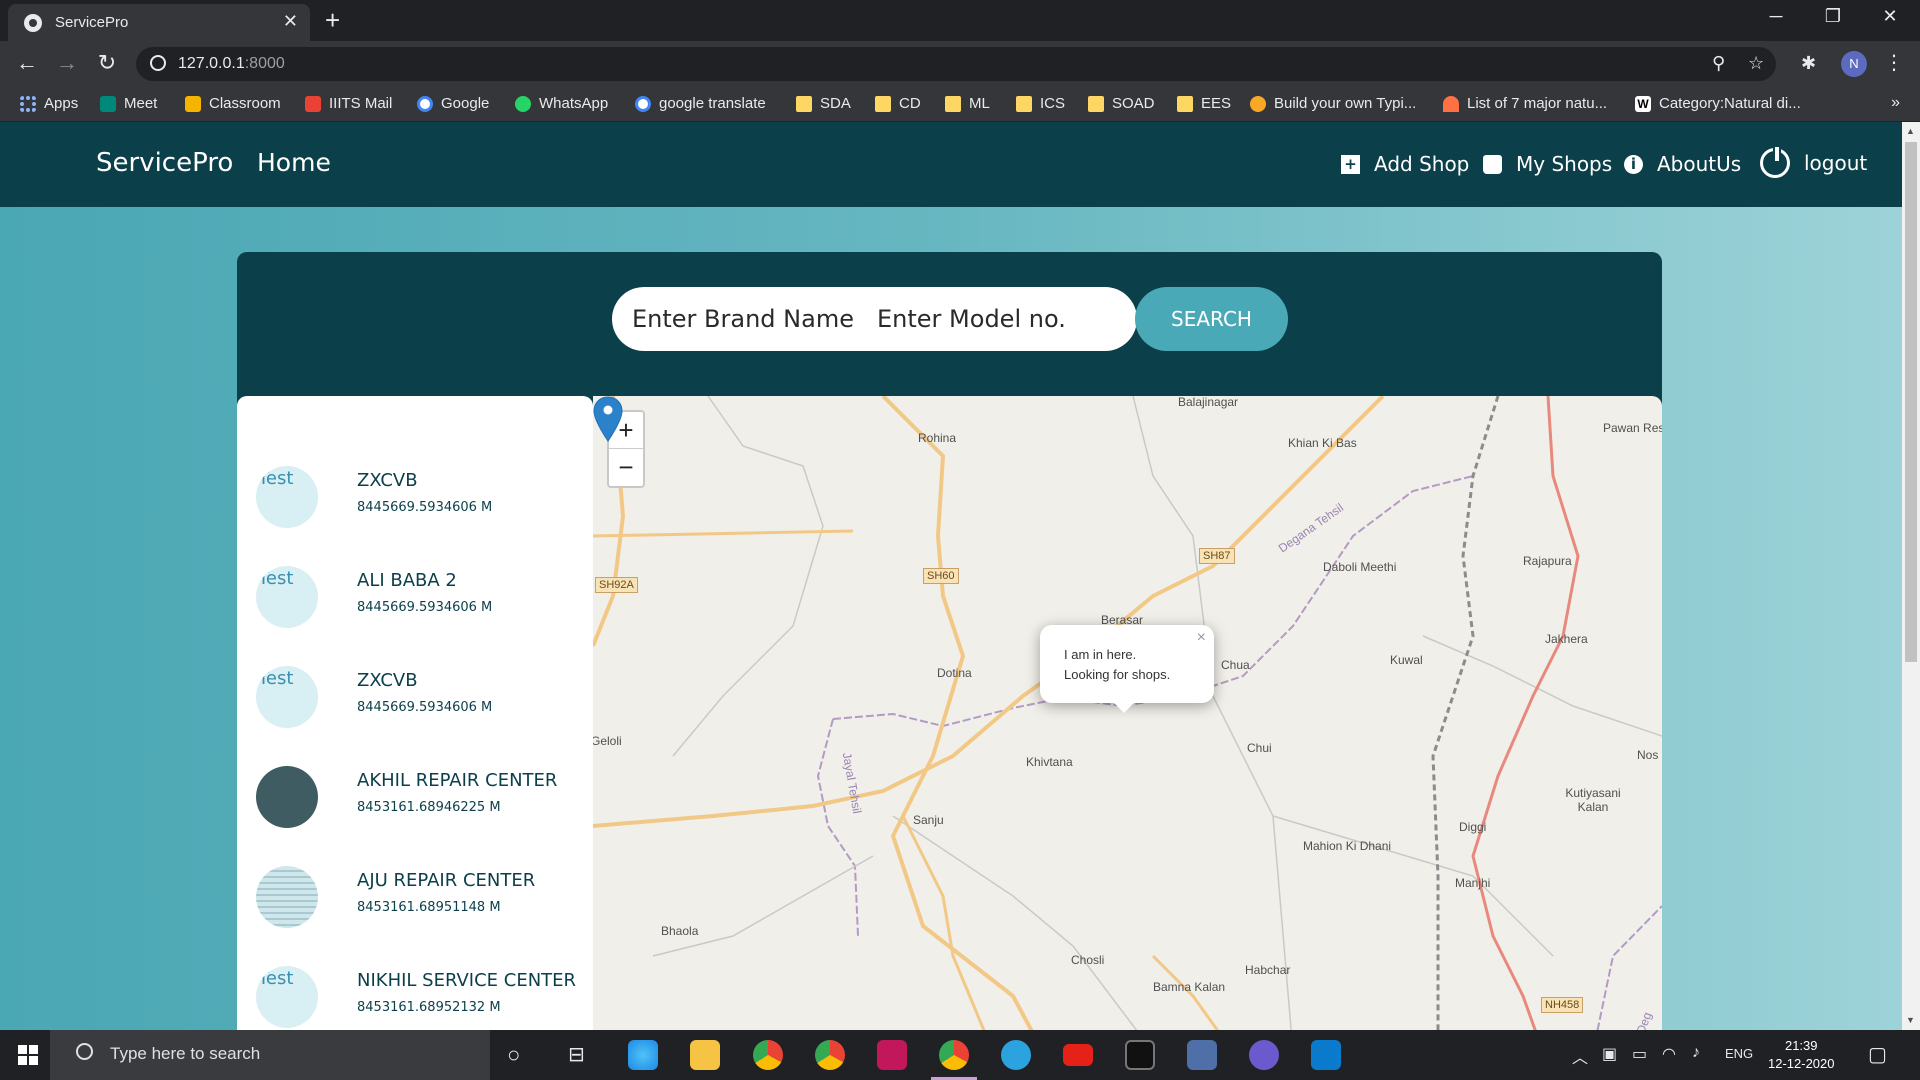 The image size is (1920, 1080). Describe the element at coordinates (1326, 1055) in the screenshot. I see `vscode-icon` at that location.